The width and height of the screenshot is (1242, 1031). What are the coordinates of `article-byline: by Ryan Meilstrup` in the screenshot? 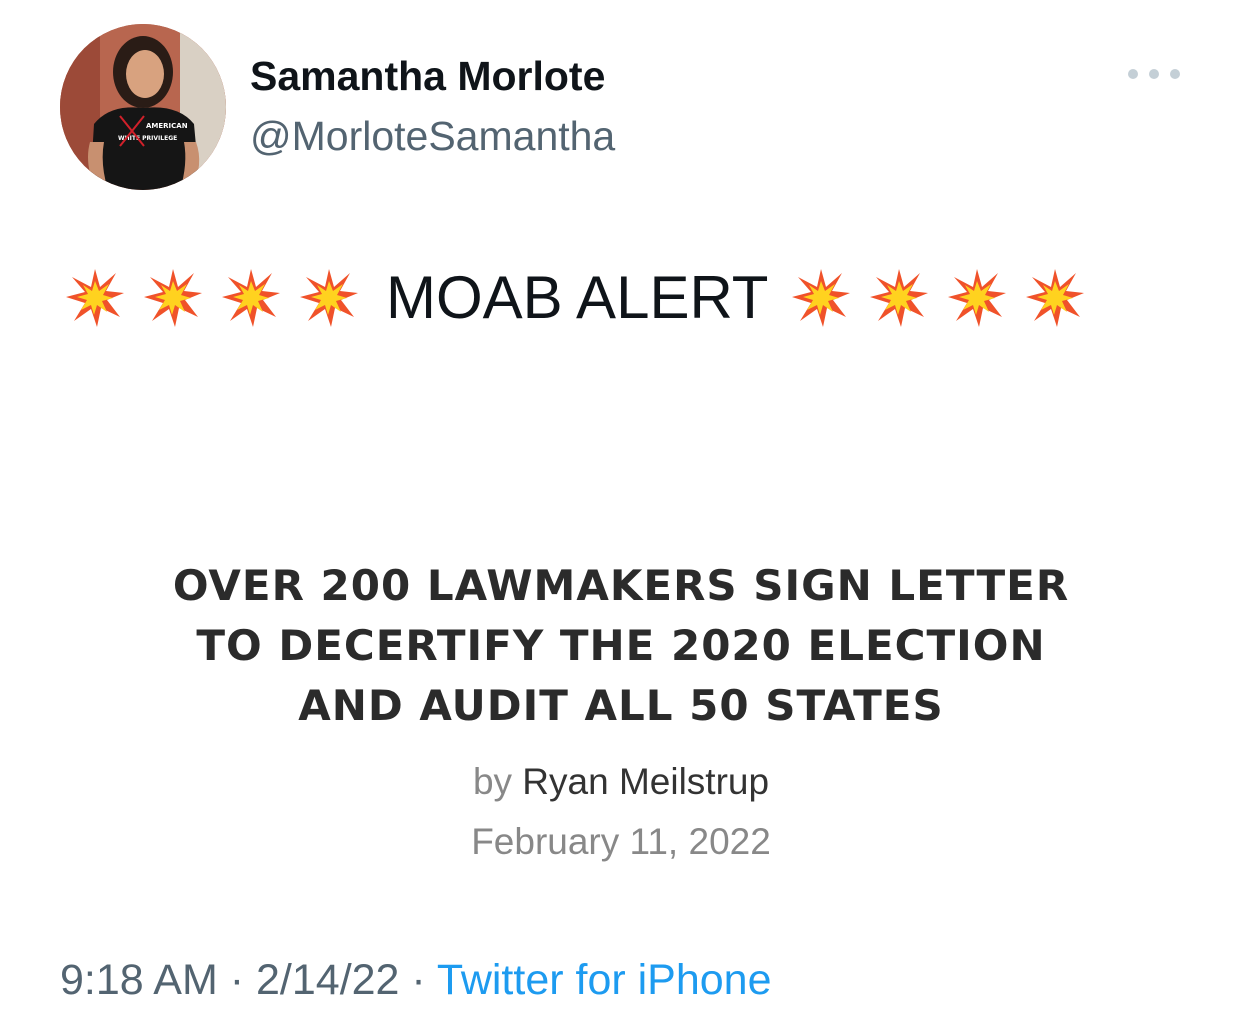 It's located at (621, 782).